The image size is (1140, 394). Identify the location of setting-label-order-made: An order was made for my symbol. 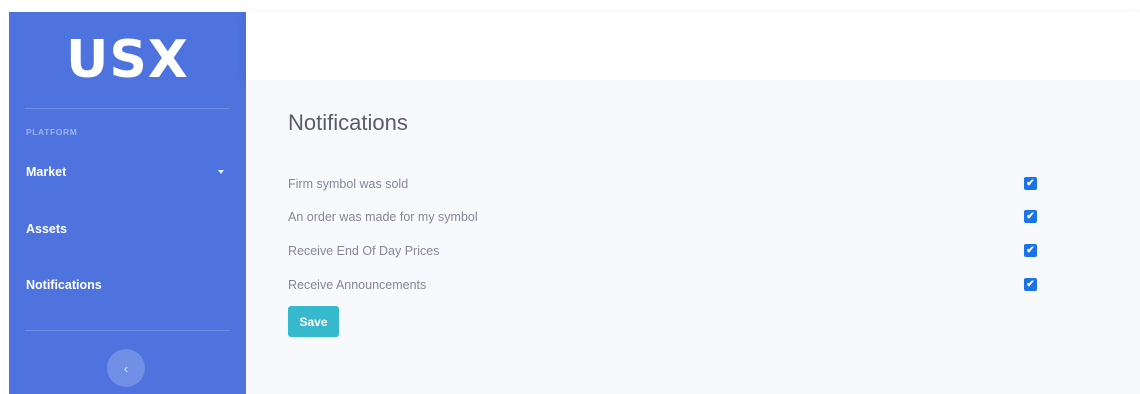
(383, 217).